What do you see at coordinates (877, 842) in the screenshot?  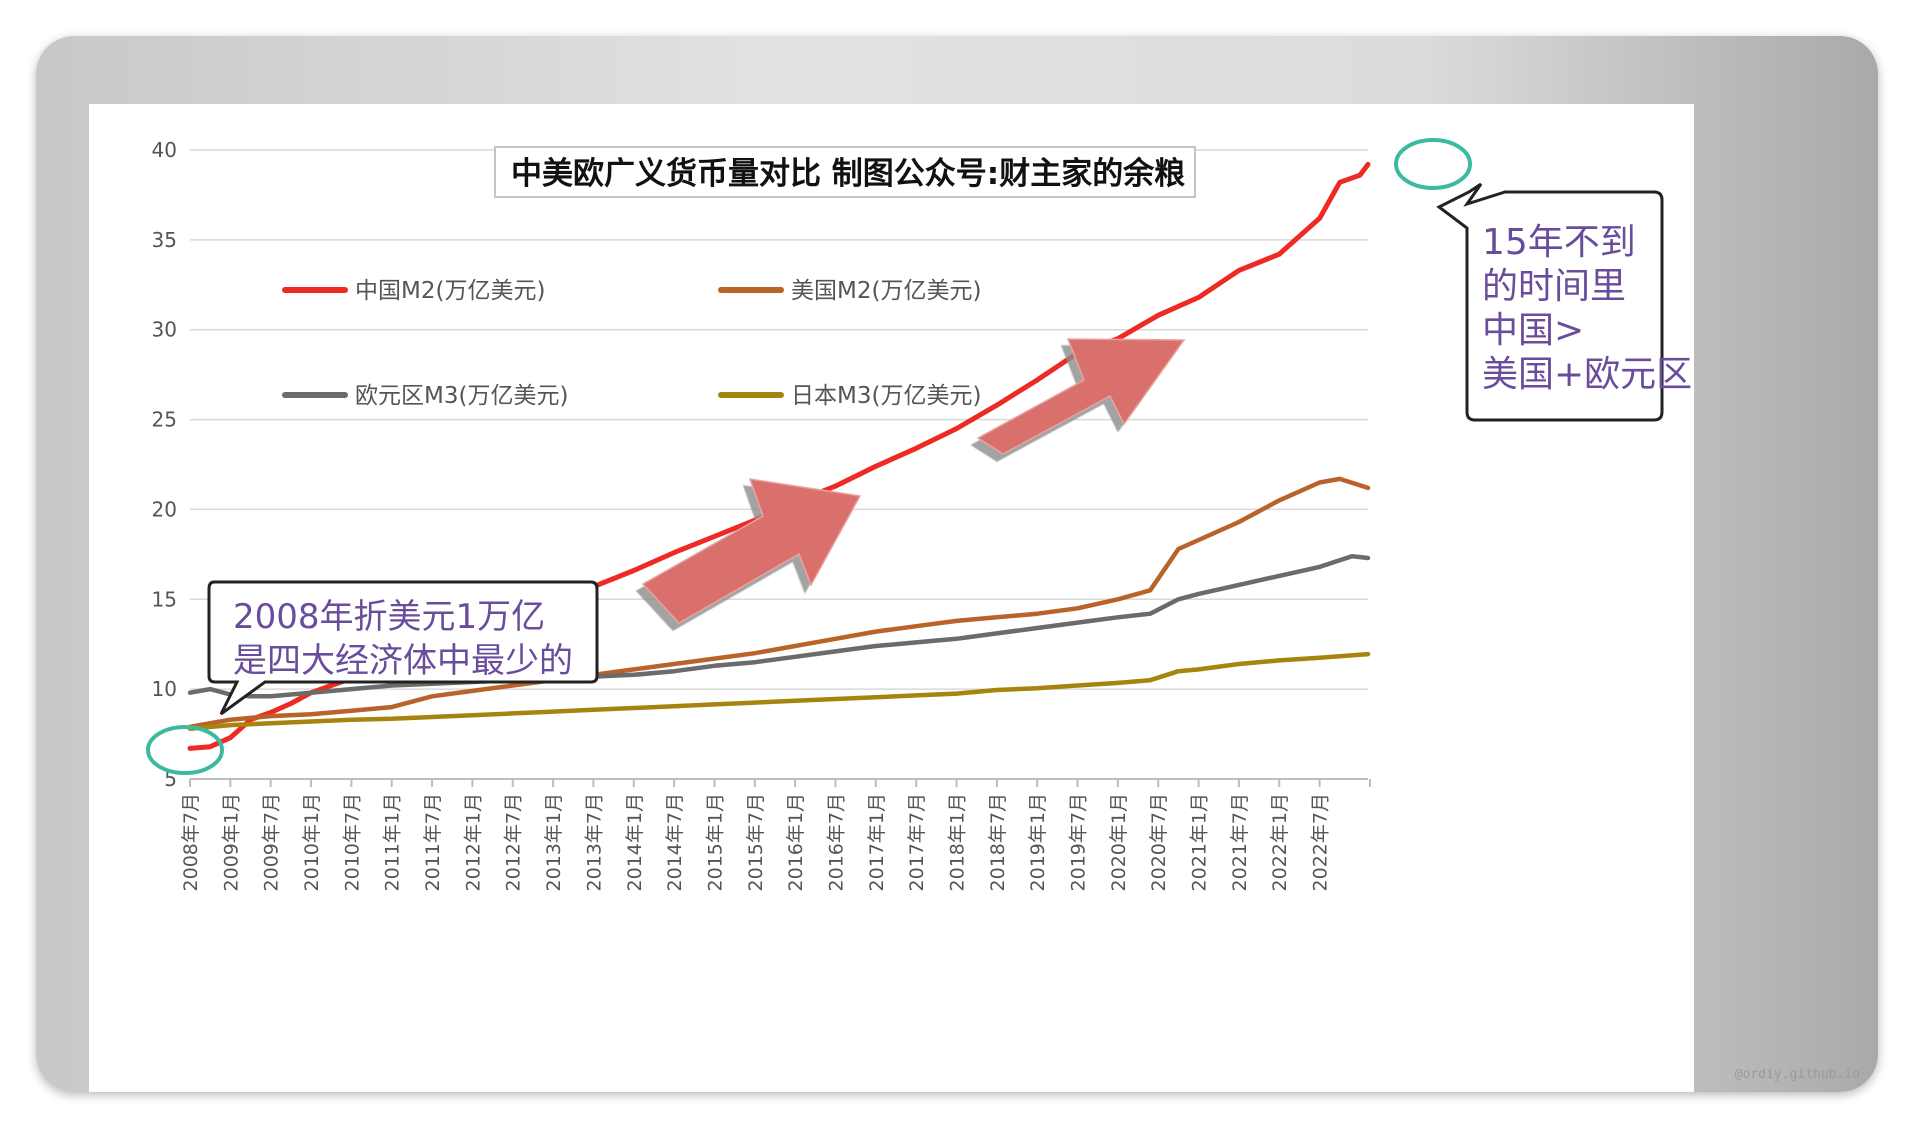 I see `x-tick-label: 2017年1月` at bounding box center [877, 842].